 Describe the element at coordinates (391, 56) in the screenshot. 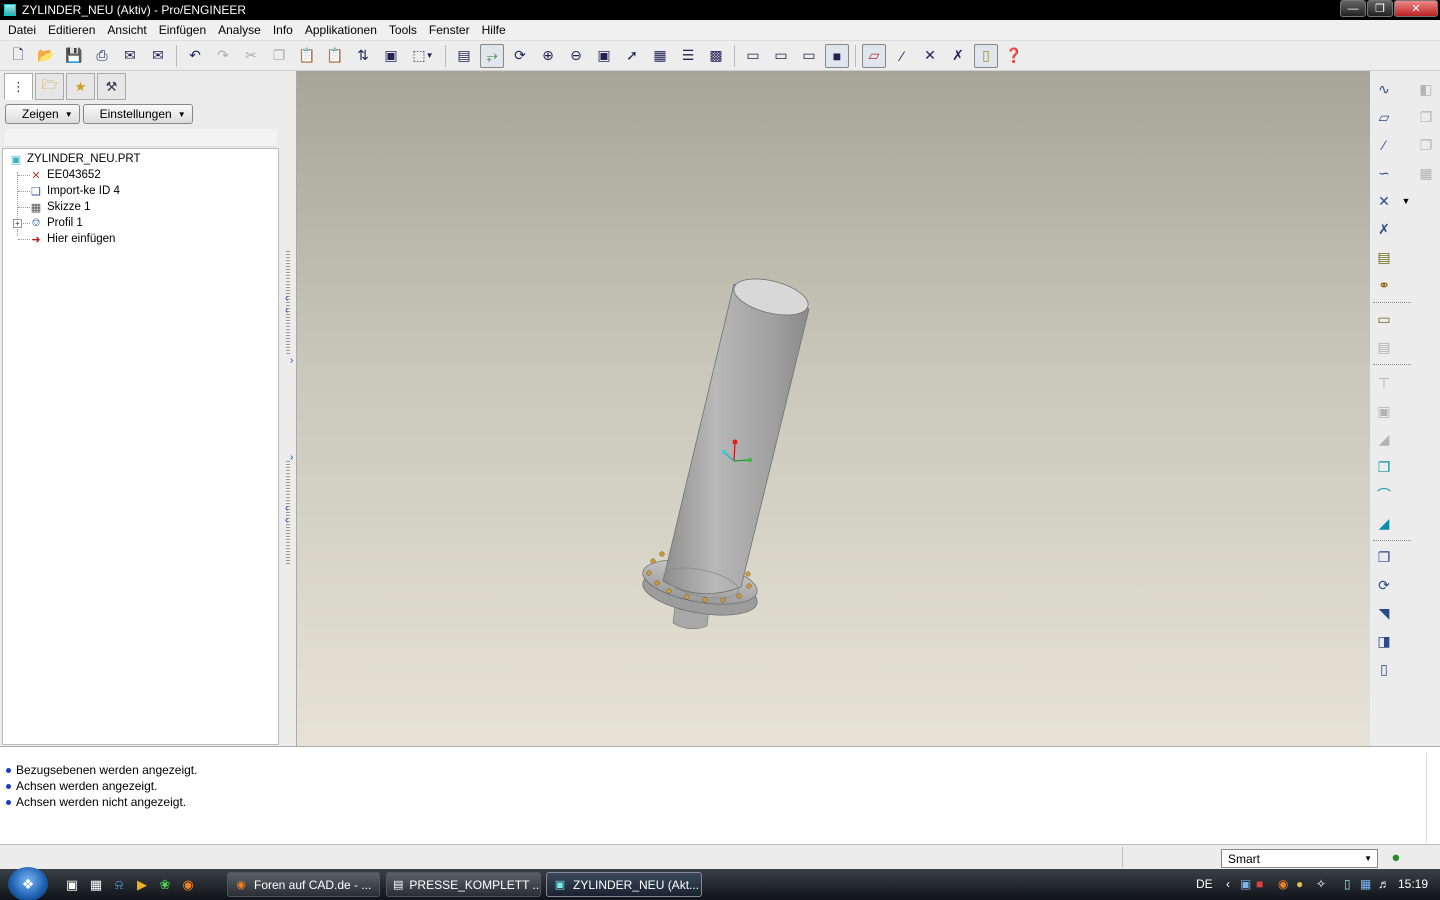

I see `find-icon: ▣` at that location.